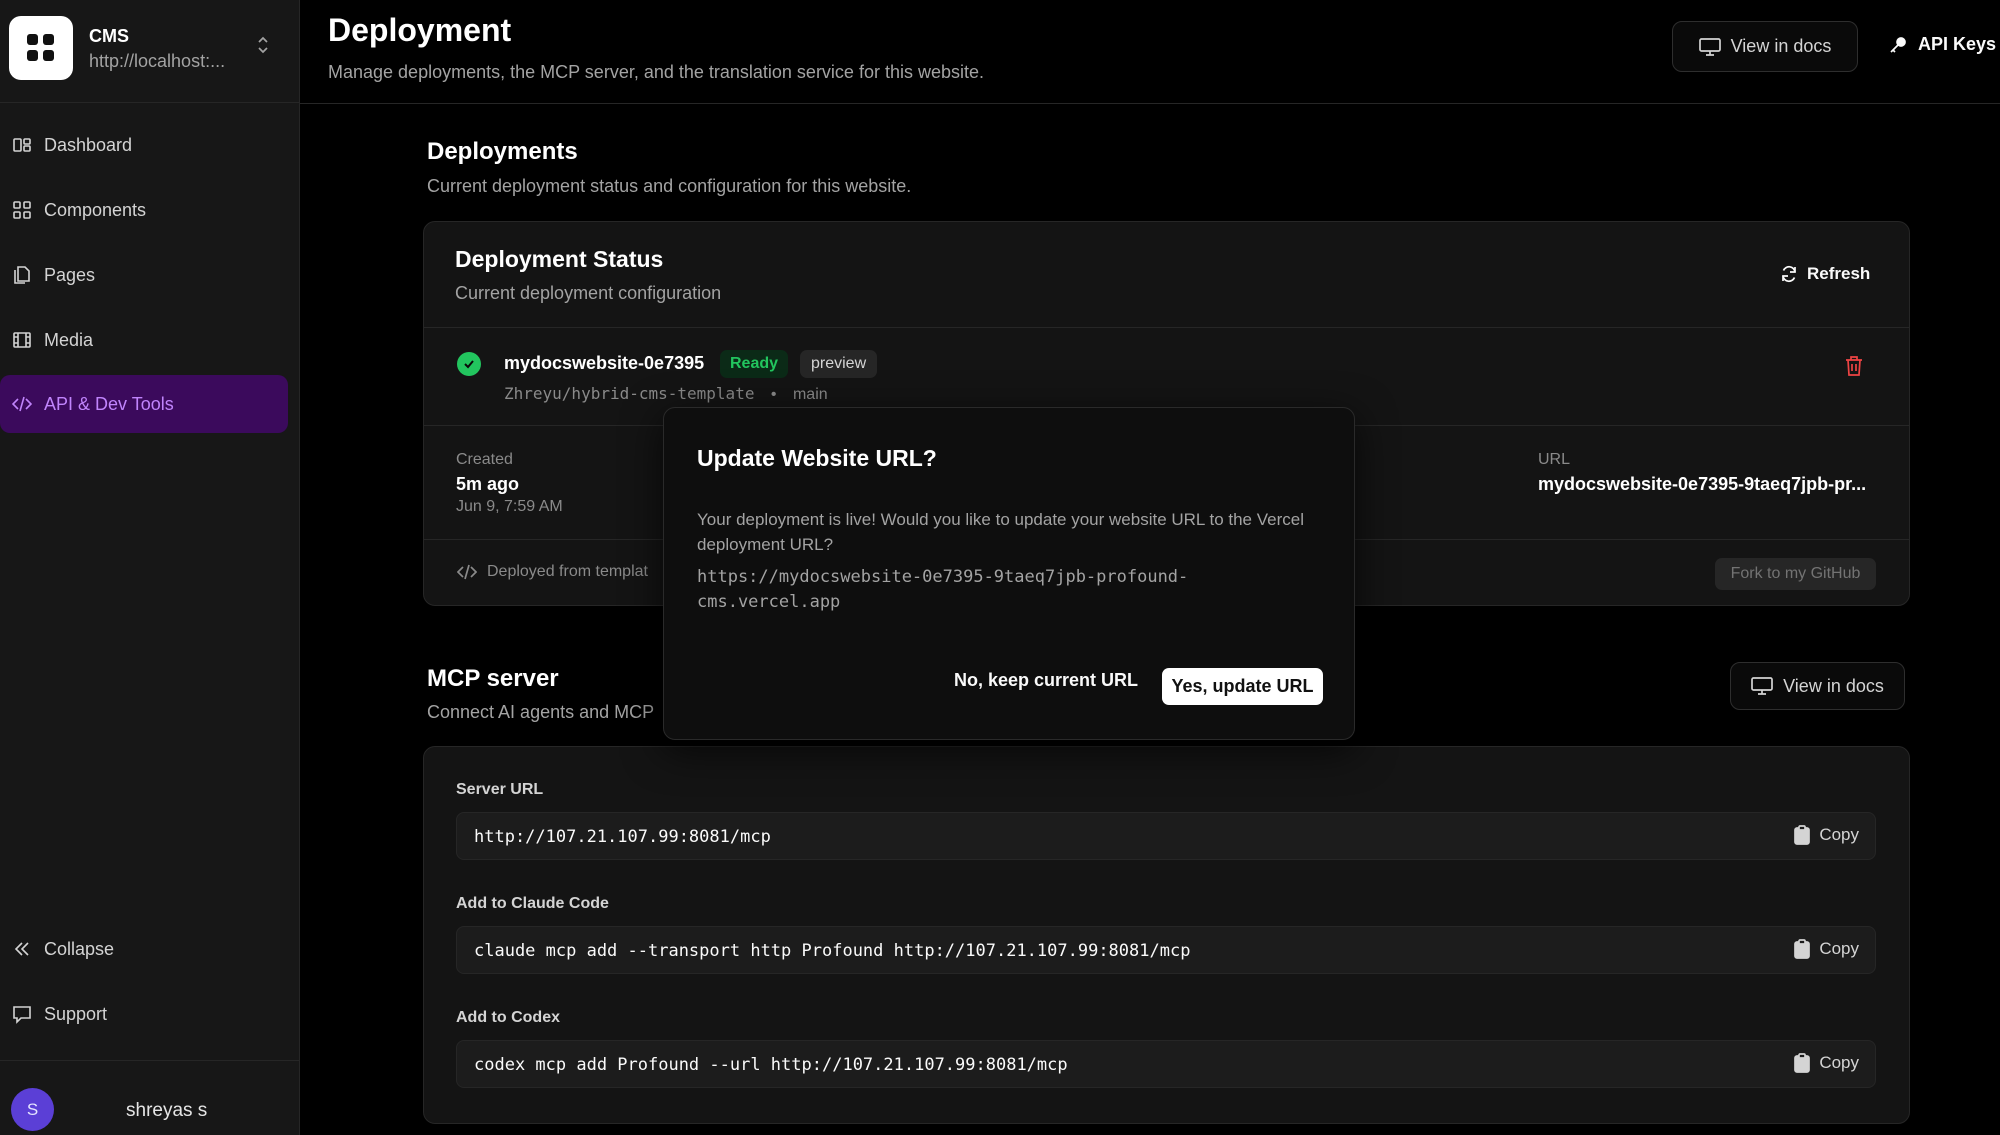 The width and height of the screenshot is (2000, 1135). I want to click on repo-name: Zhreyu/hybrid-cms-template, so click(629, 393).